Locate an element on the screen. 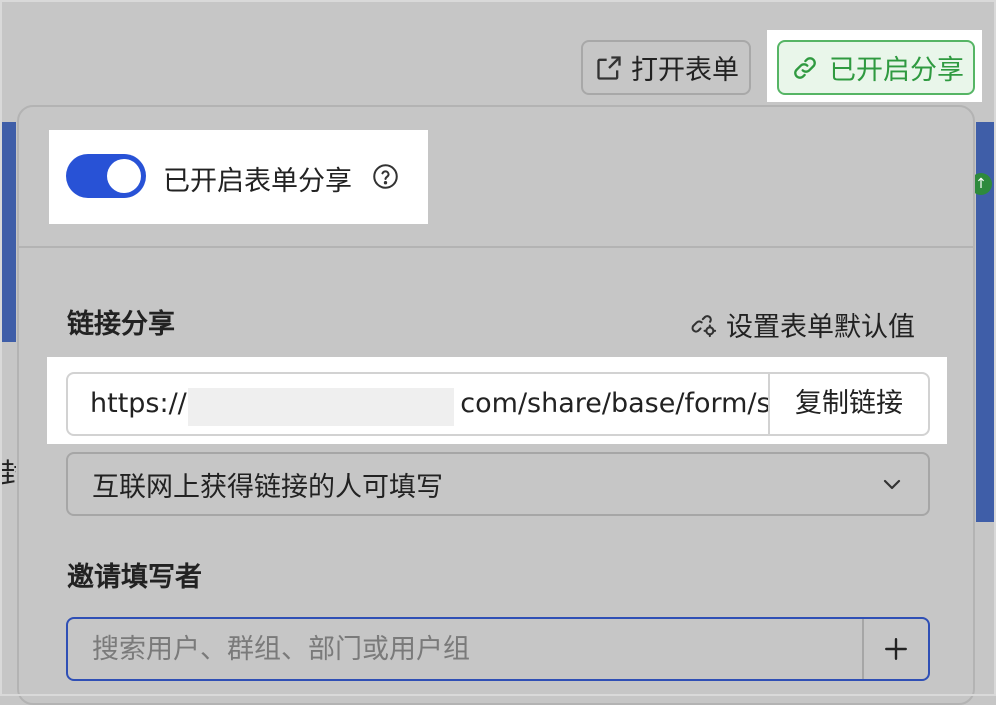  plus-icon is located at coordinates (896, 649).